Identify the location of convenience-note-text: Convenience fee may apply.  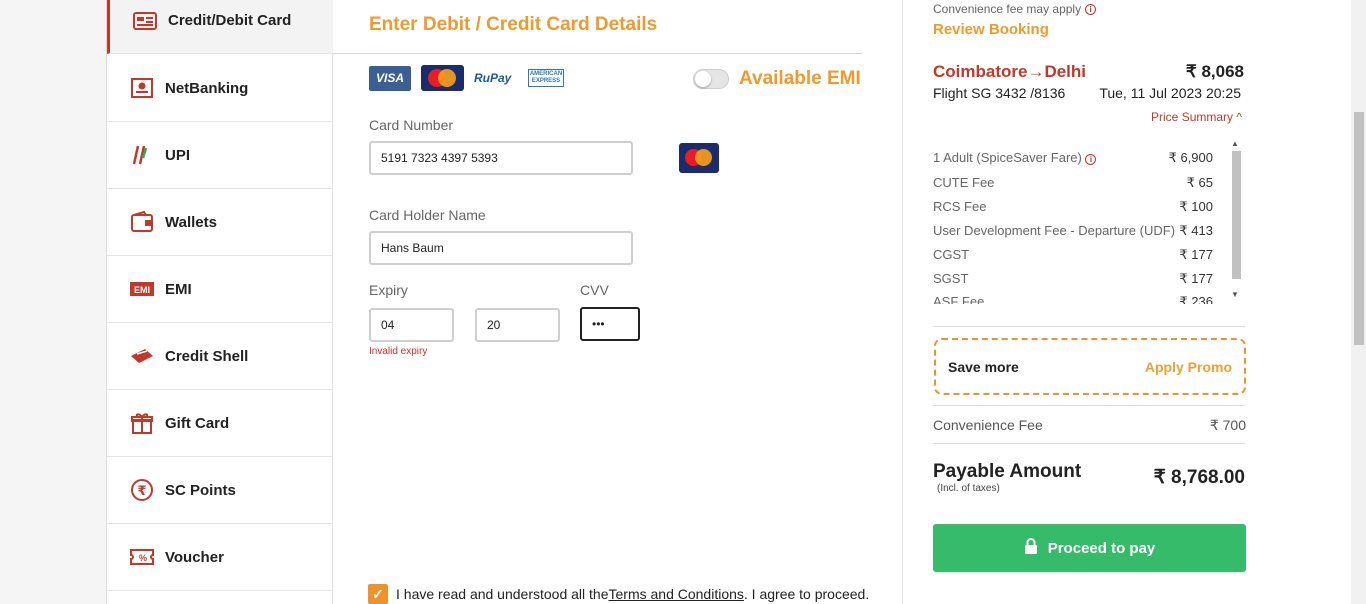
(1007, 9).